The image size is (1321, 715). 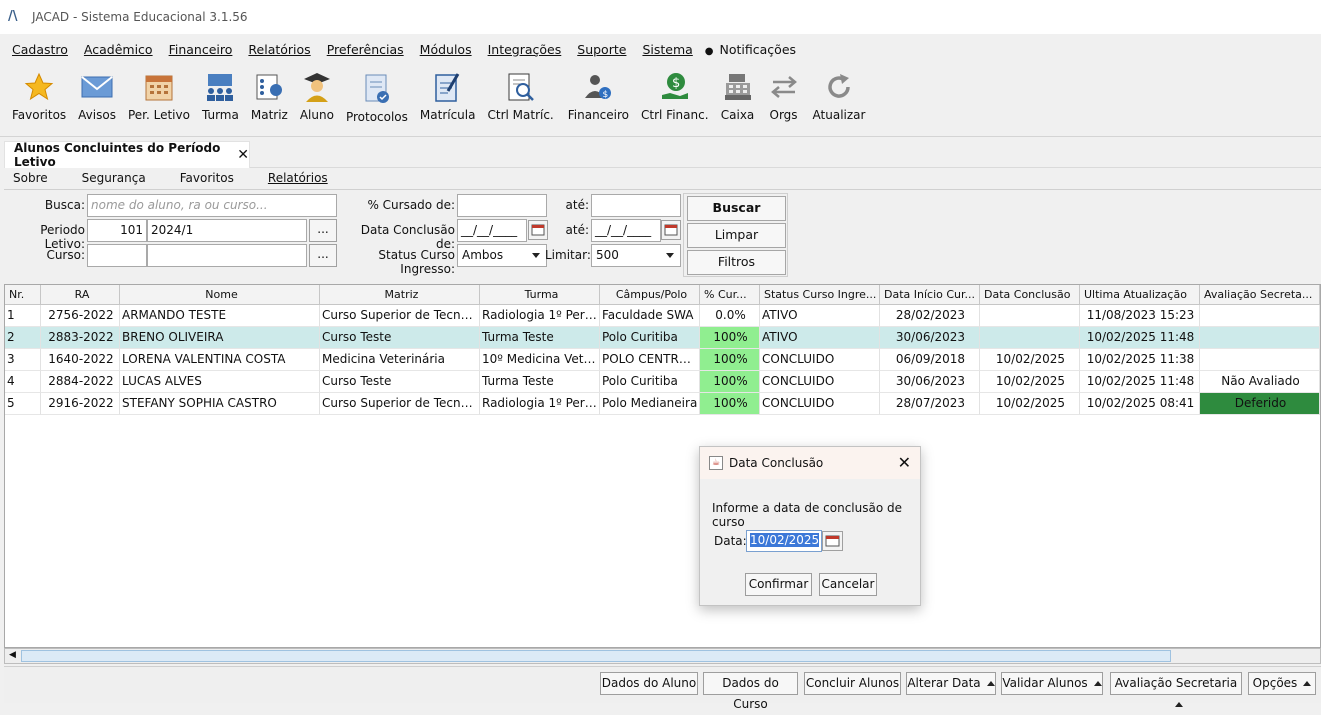 I want to click on limitar-select: 500, so click(x=636, y=255).